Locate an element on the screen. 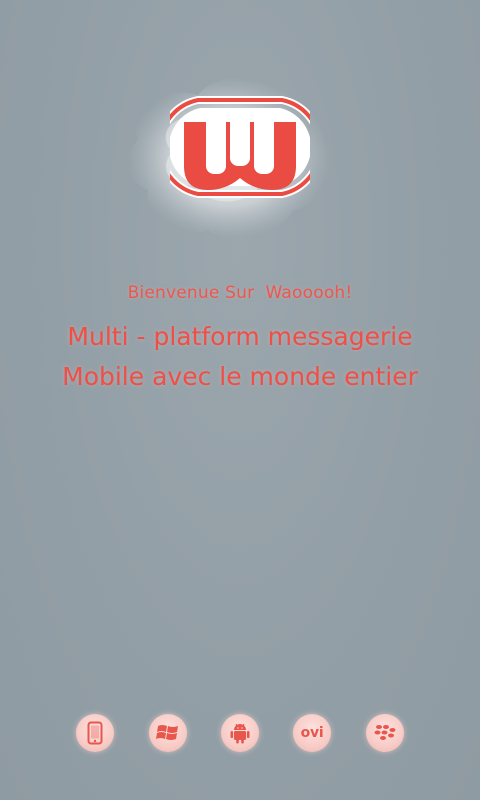 This screenshot has width=480, height=800. windows-platform-button is located at coordinates (168, 733).